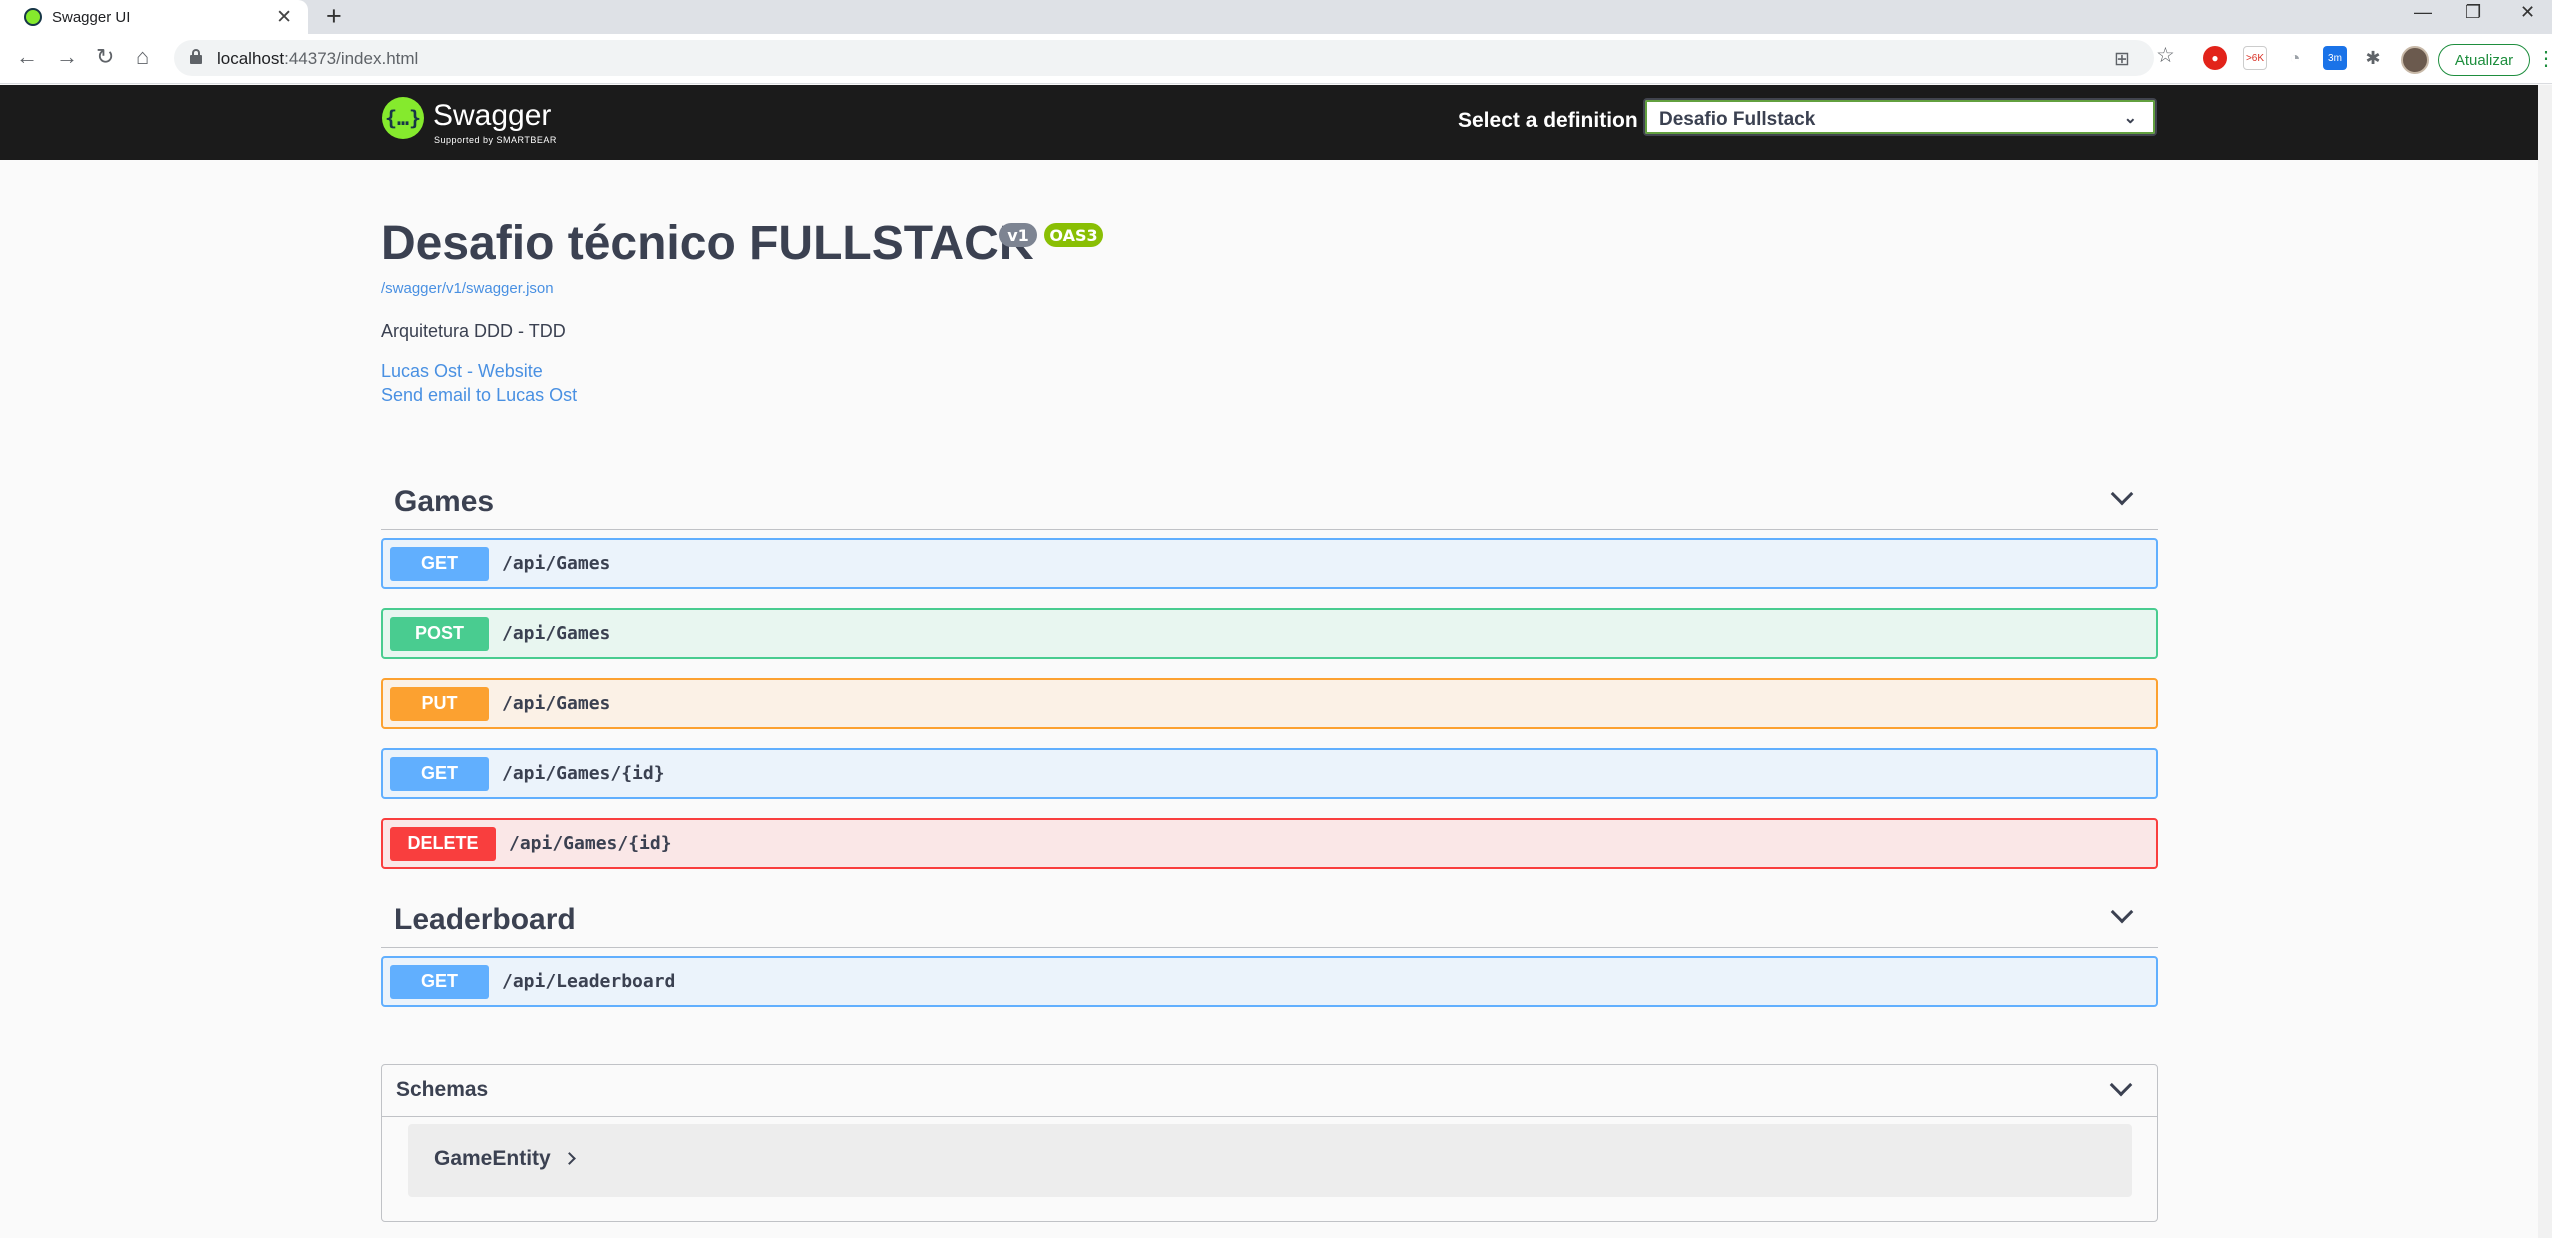 Image resolution: width=2552 pixels, height=1238 pixels. I want to click on lock-icon, so click(196, 56).